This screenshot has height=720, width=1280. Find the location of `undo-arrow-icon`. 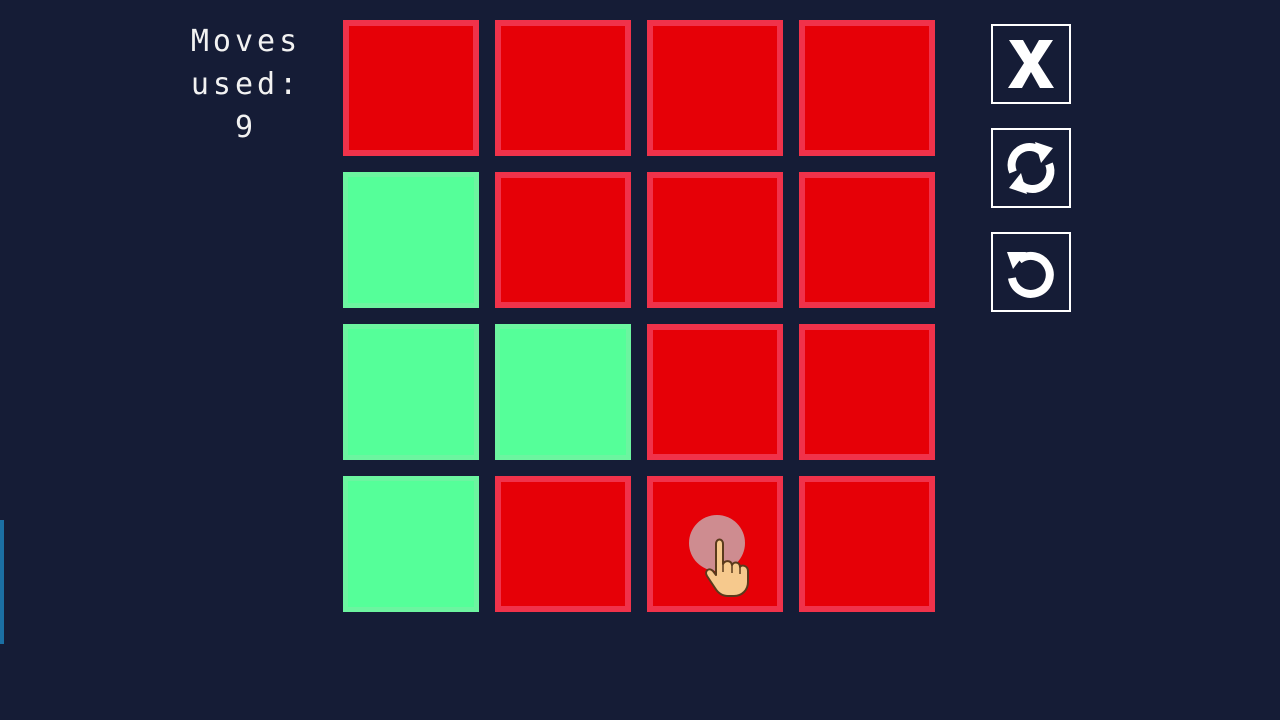

undo-arrow-icon is located at coordinates (1030, 274).